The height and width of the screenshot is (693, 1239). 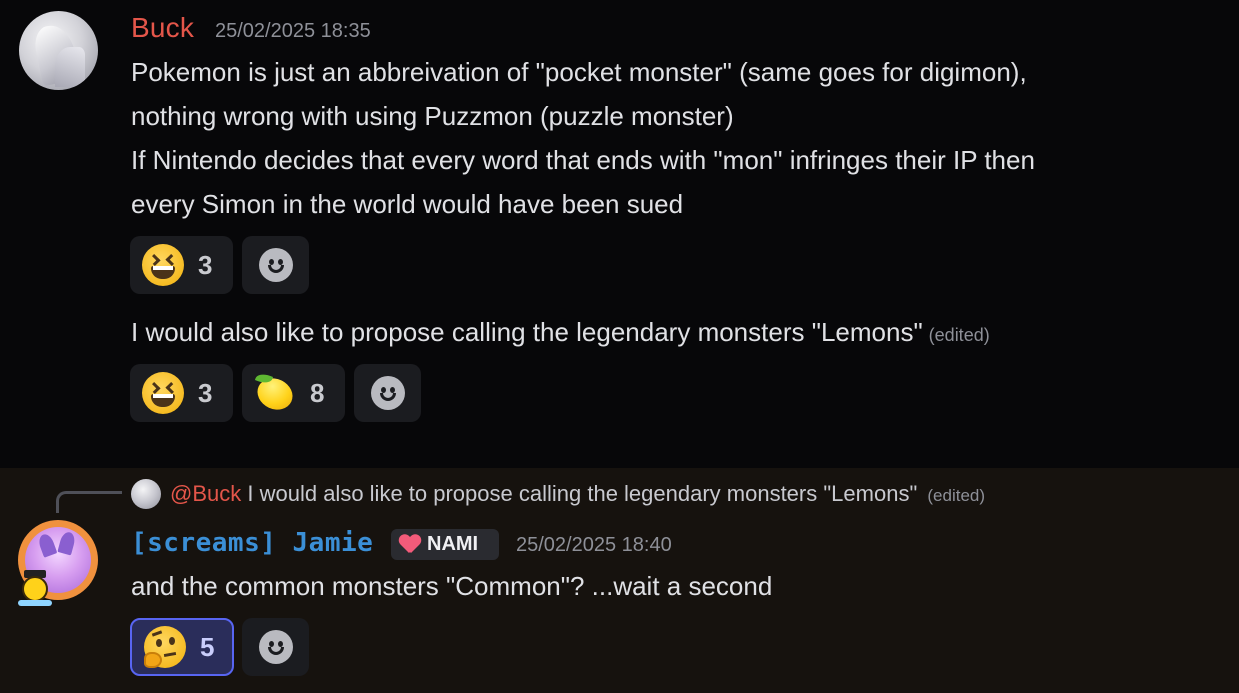 What do you see at coordinates (594, 545) in the screenshot?
I see `timestamp: 25/02/2025 18:40` at bounding box center [594, 545].